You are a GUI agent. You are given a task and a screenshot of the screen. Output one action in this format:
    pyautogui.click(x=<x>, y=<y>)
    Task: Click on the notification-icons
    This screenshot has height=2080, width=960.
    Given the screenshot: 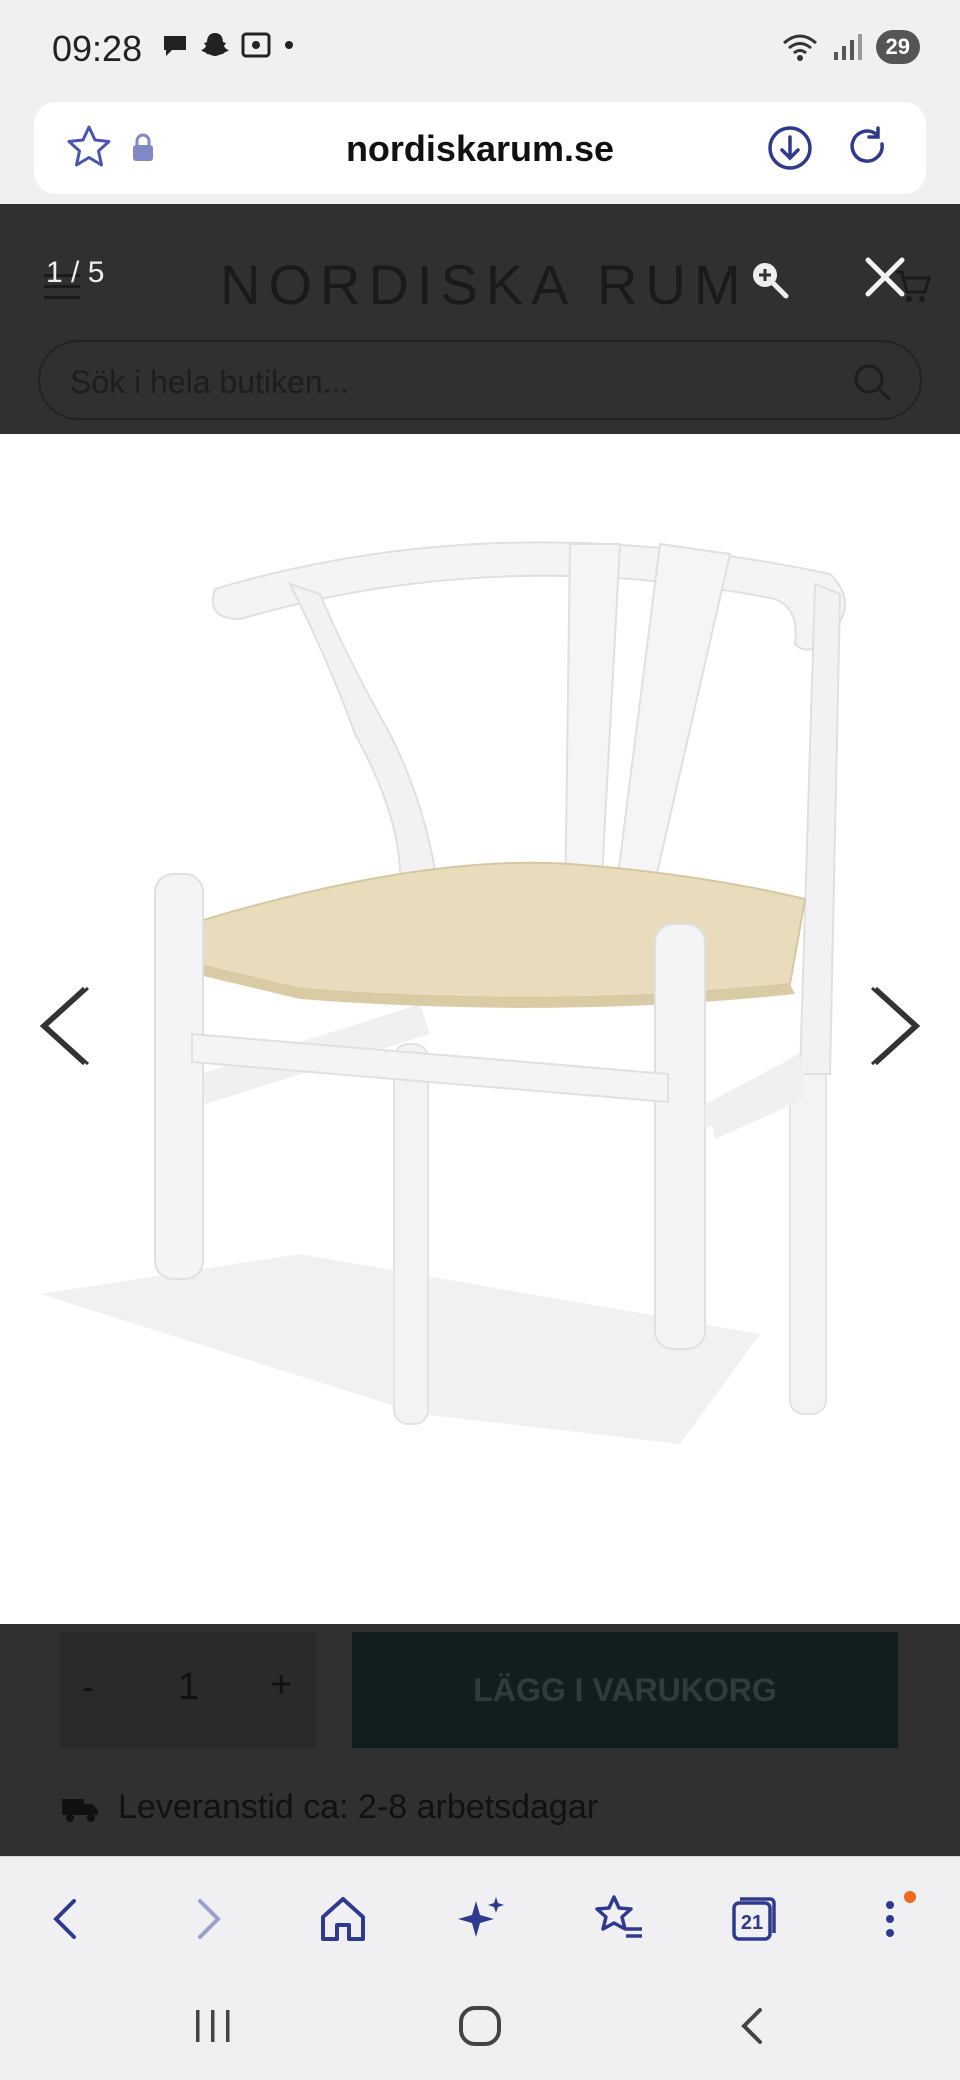 What is the action you would take?
    pyautogui.click(x=228, y=45)
    